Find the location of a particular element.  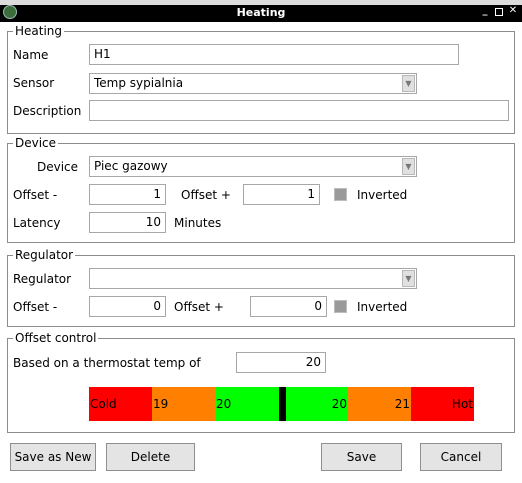

title-bar: Heating _ ✕ is located at coordinates (261, 11).